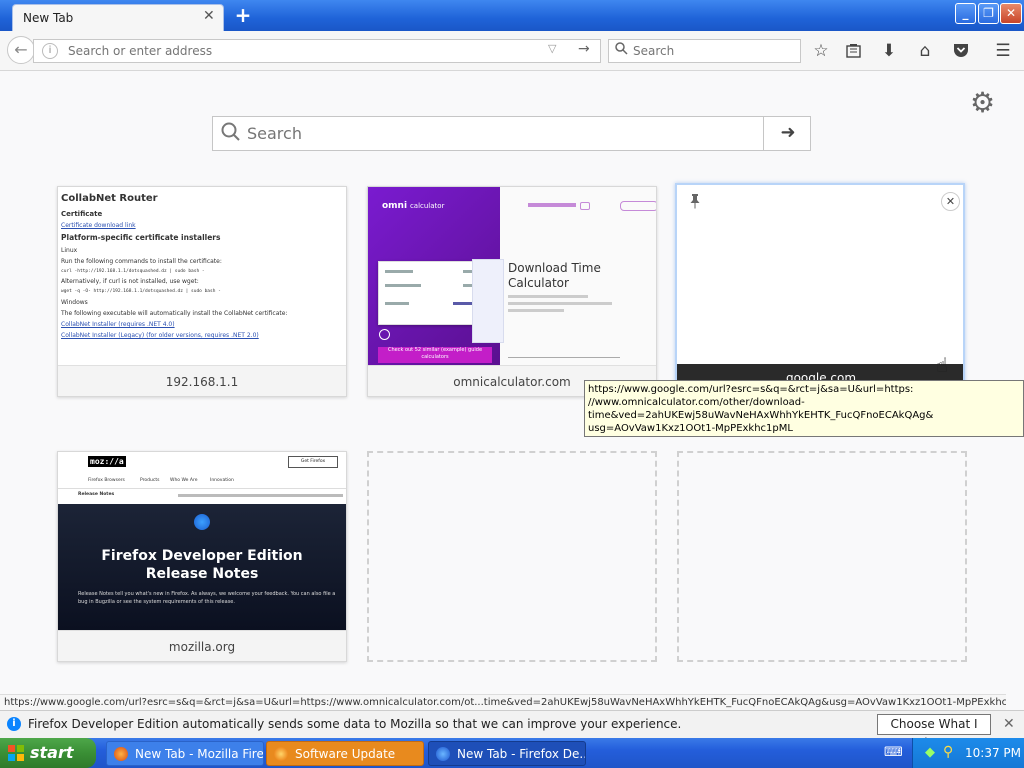 This screenshot has height=768, width=1024. I want to click on thumb-button: Get Firefox, so click(313, 462).